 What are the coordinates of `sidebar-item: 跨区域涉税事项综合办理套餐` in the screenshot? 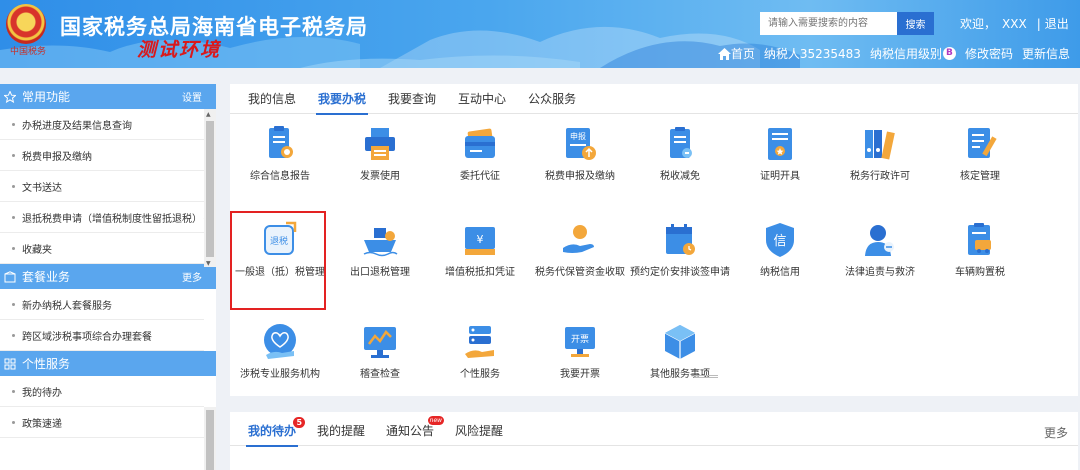 It's located at (102, 335).